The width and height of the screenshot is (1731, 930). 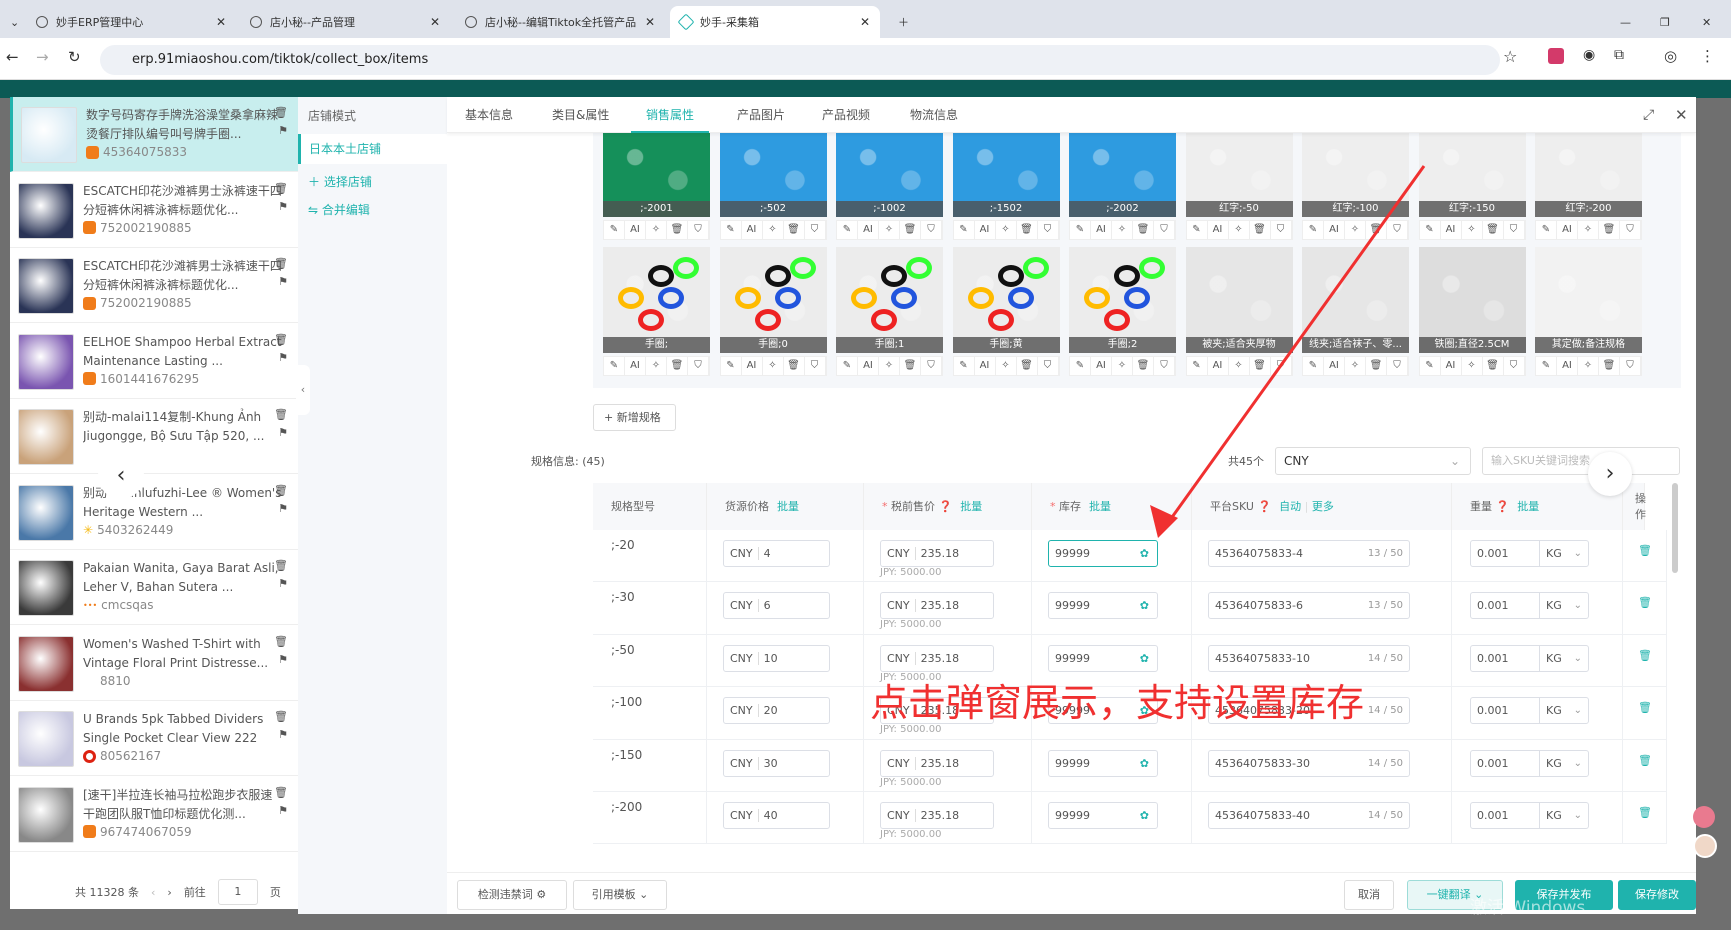 What do you see at coordinates (1665, 22) in the screenshot?
I see `maximize-button: ❐` at bounding box center [1665, 22].